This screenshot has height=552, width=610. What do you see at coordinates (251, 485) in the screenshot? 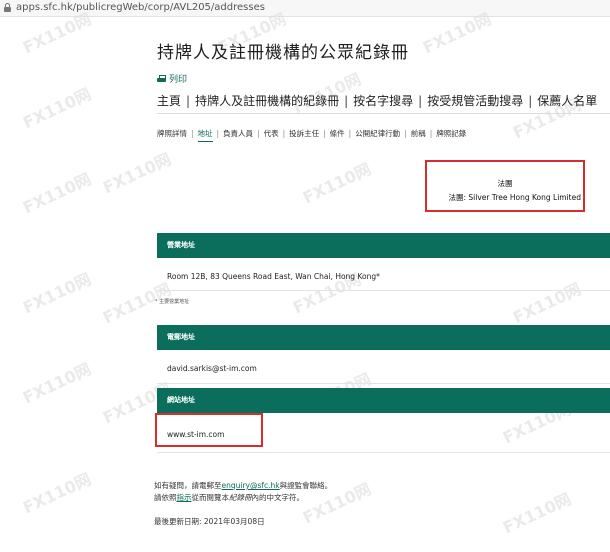
I see `enquiry-email-link: enquiry@sfc.hk` at bounding box center [251, 485].